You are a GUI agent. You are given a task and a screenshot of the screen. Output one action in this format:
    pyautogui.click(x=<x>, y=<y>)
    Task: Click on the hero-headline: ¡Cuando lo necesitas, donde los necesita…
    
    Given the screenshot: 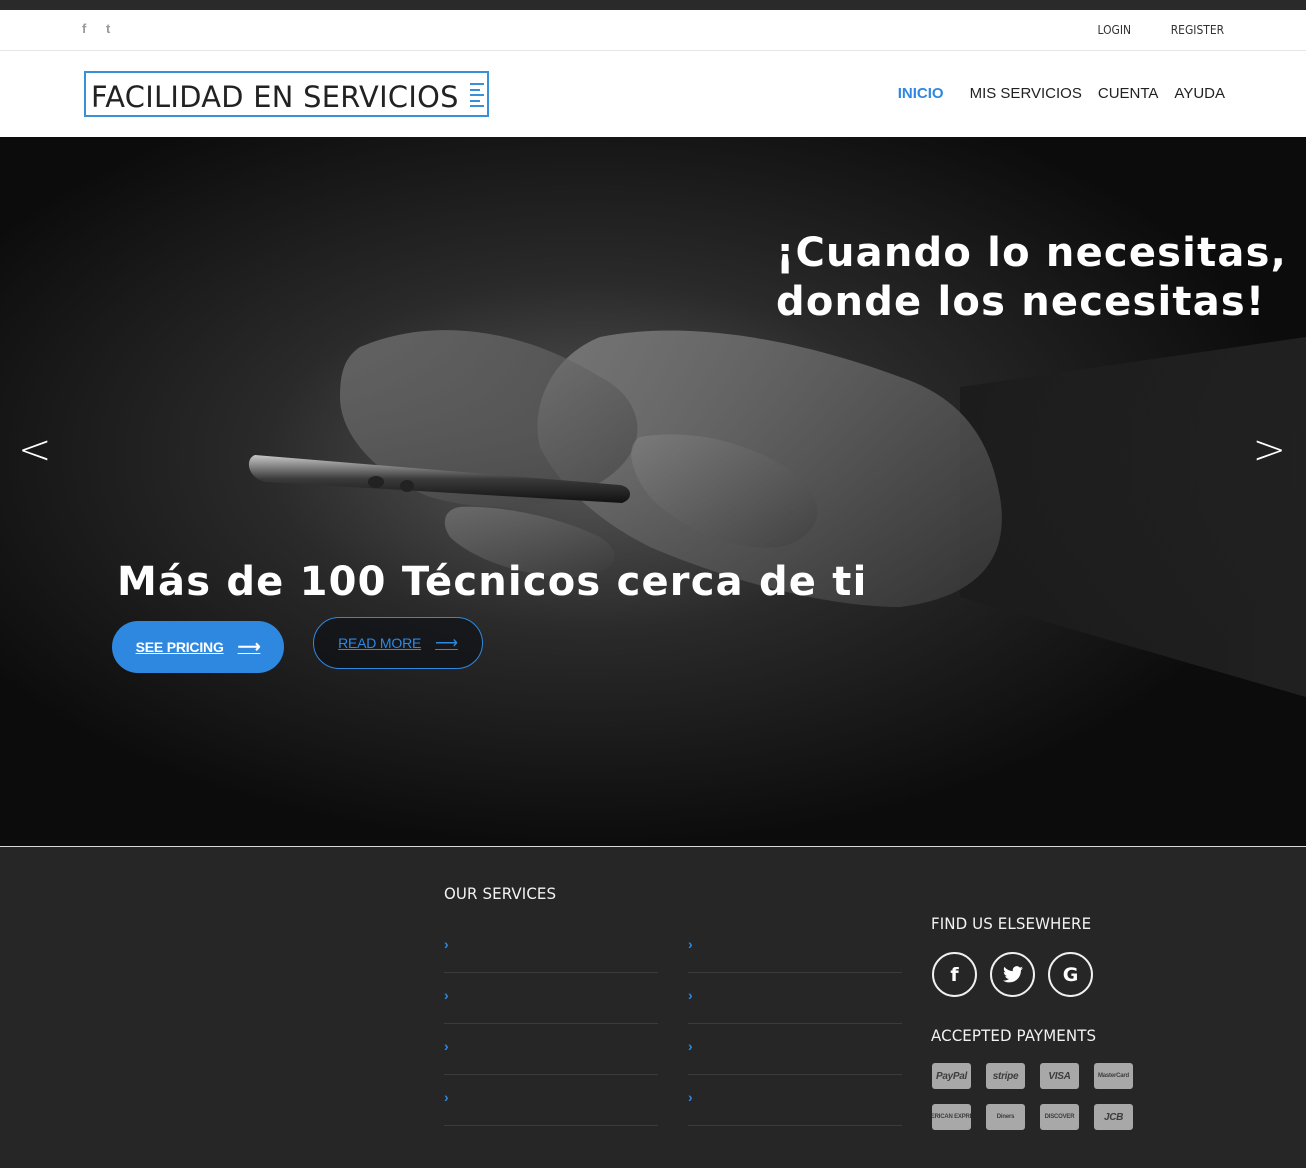 What is the action you would take?
    pyautogui.click(x=1031, y=278)
    